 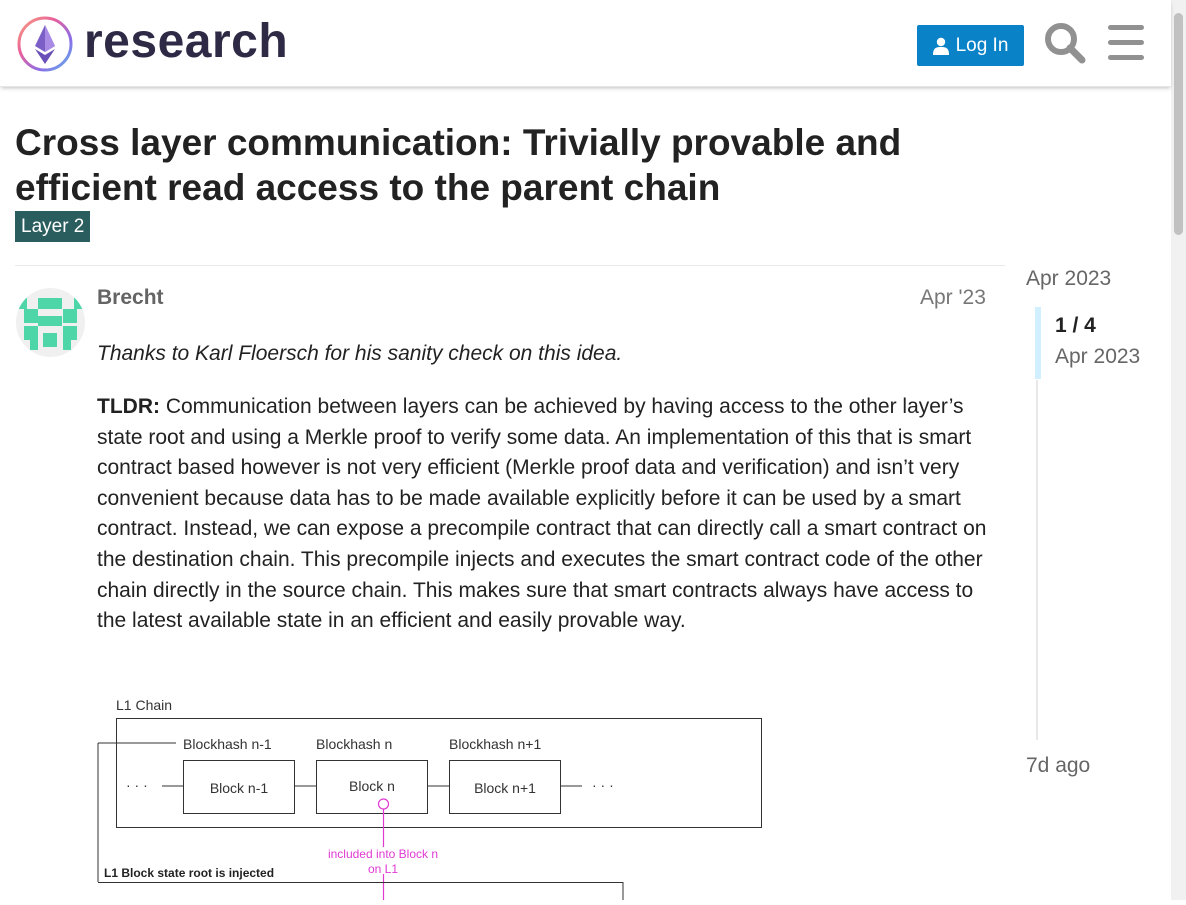 What do you see at coordinates (354, 744) in the screenshot?
I see `blockhash-label: Blockhash n` at bounding box center [354, 744].